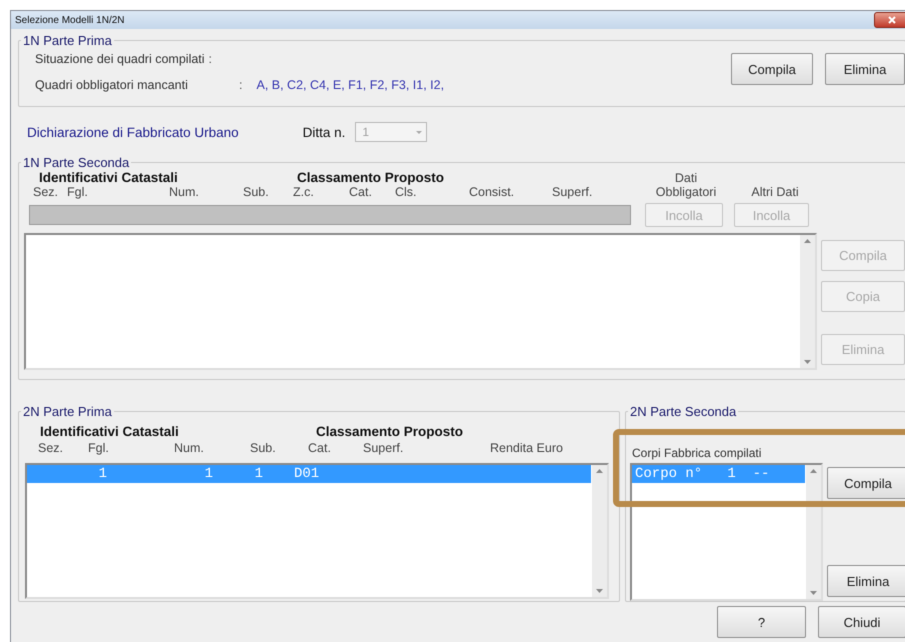 This screenshot has width=905, height=642. Describe the element at coordinates (133, 132) in the screenshot. I see `declaration-title: Dichiarazione di Fabbricato Urbano` at that location.